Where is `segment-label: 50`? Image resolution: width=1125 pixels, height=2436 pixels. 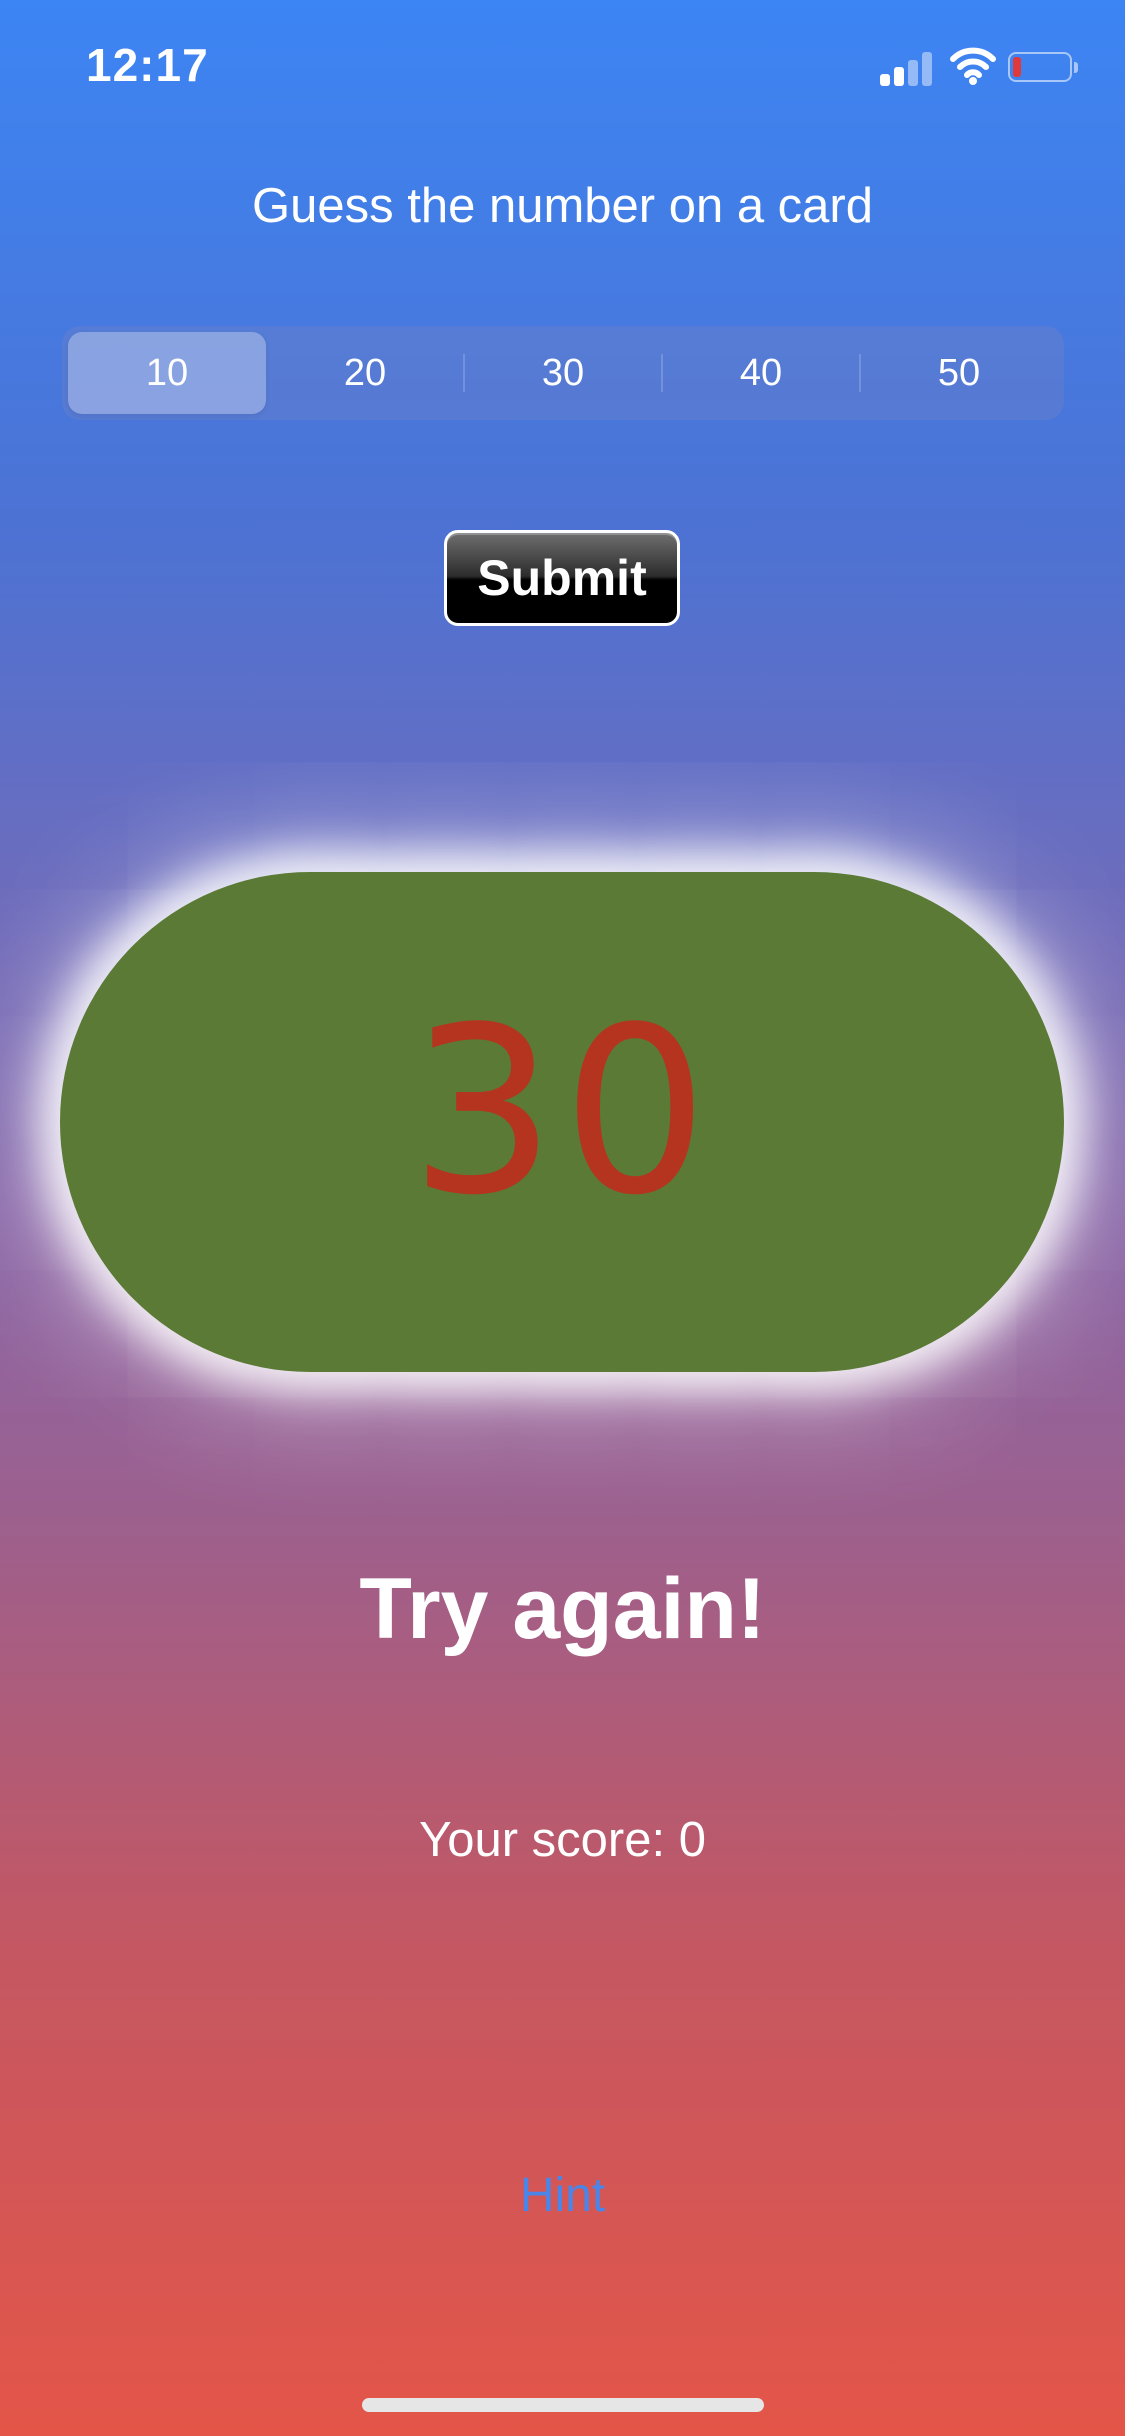
segment-label: 50 is located at coordinates (959, 372).